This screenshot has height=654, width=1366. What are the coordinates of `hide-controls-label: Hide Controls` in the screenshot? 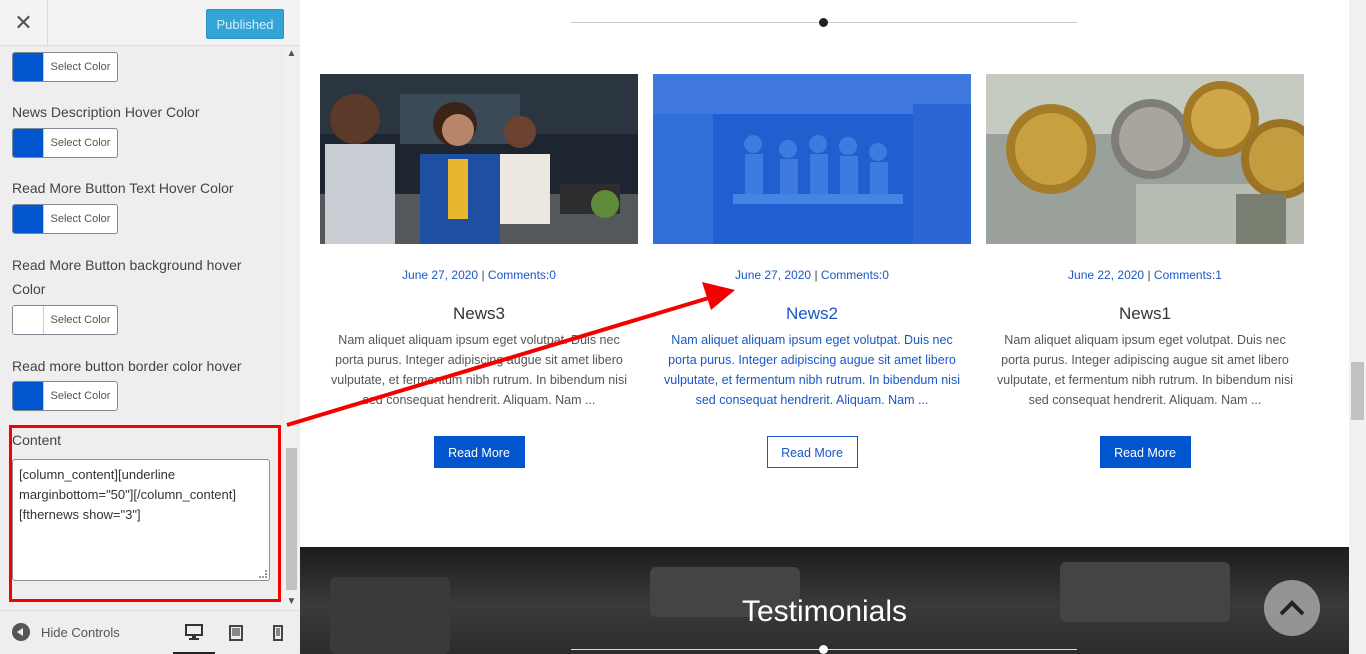 It's located at (80, 632).